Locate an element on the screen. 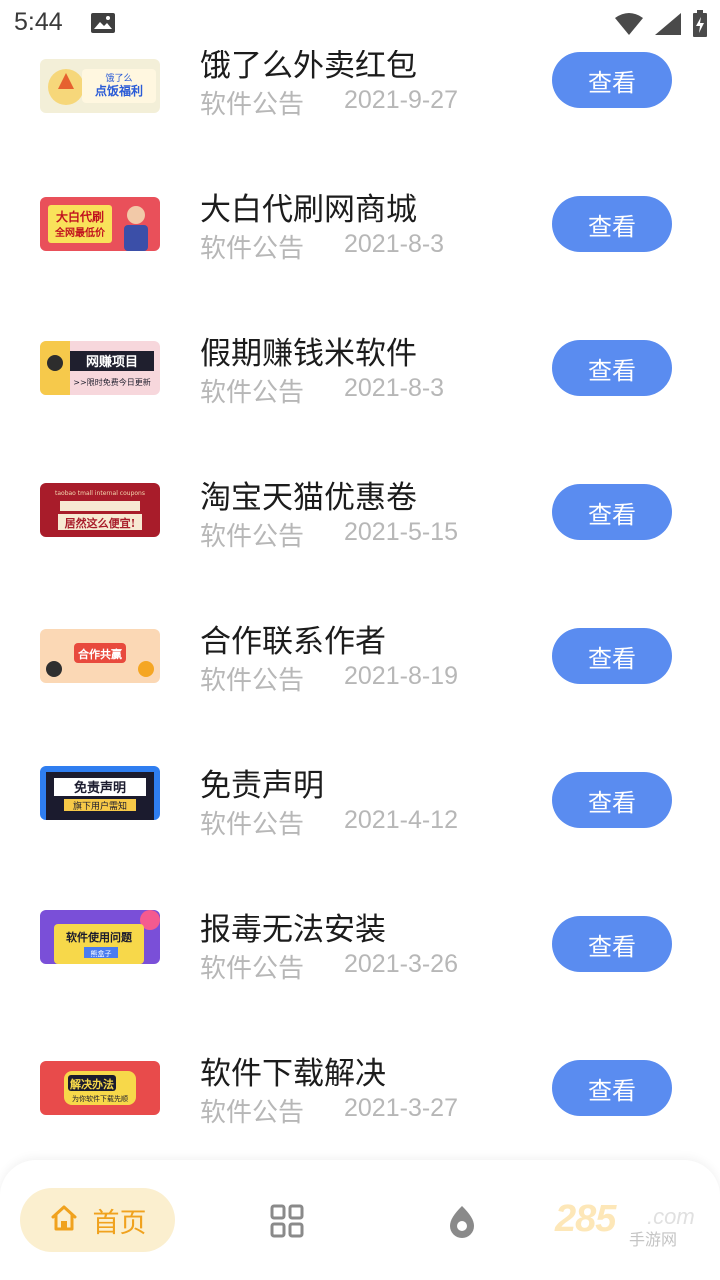 The image size is (720, 1280). item-thumbnail: 大白代刷 全网最低价 is located at coordinates (100, 224).